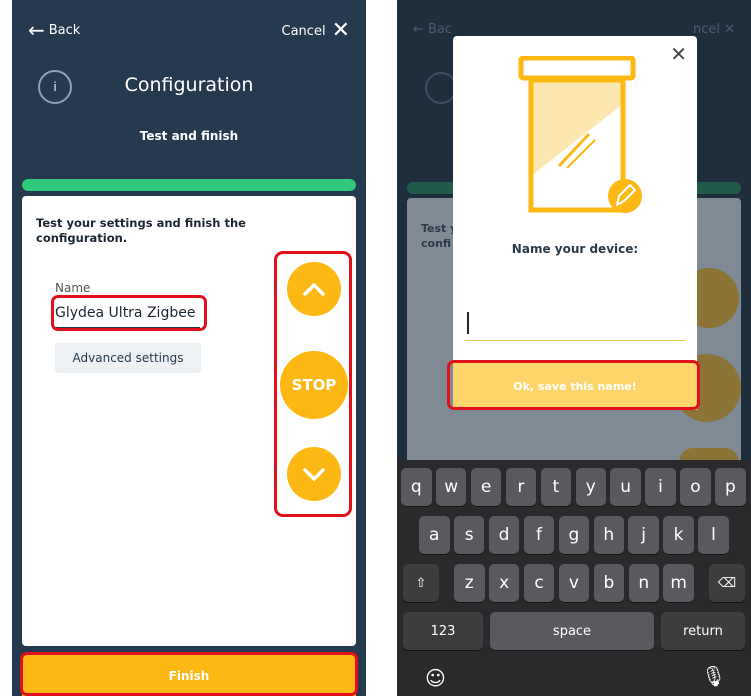  Describe the element at coordinates (643, 535) in the screenshot. I see `key-j: j` at that location.